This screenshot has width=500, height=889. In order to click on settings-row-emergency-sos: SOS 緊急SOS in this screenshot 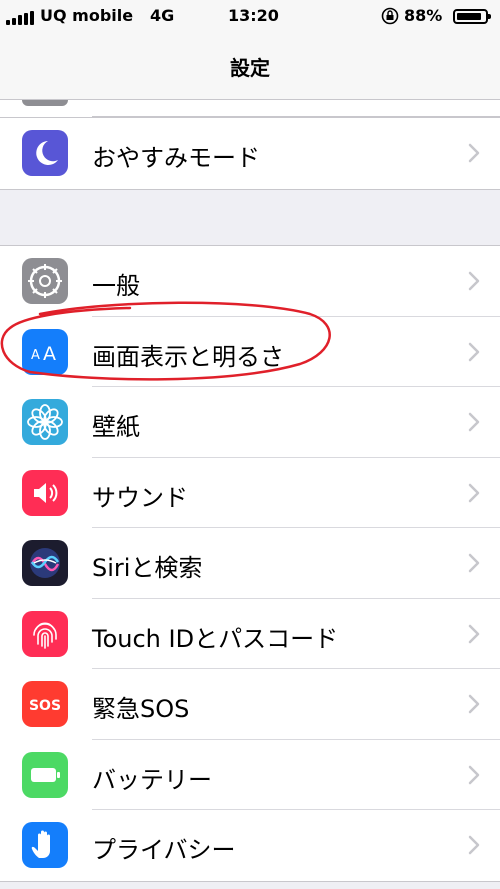, I will do `click(250, 704)`.